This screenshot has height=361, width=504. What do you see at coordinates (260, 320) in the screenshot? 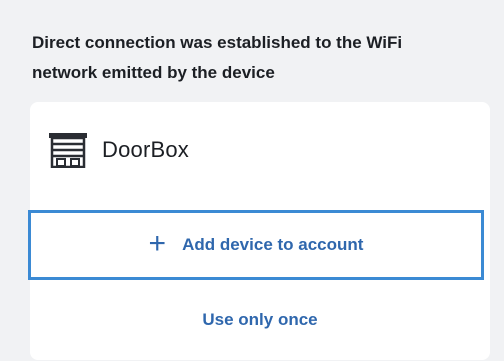
I see `use-once-button: Use only once` at bounding box center [260, 320].